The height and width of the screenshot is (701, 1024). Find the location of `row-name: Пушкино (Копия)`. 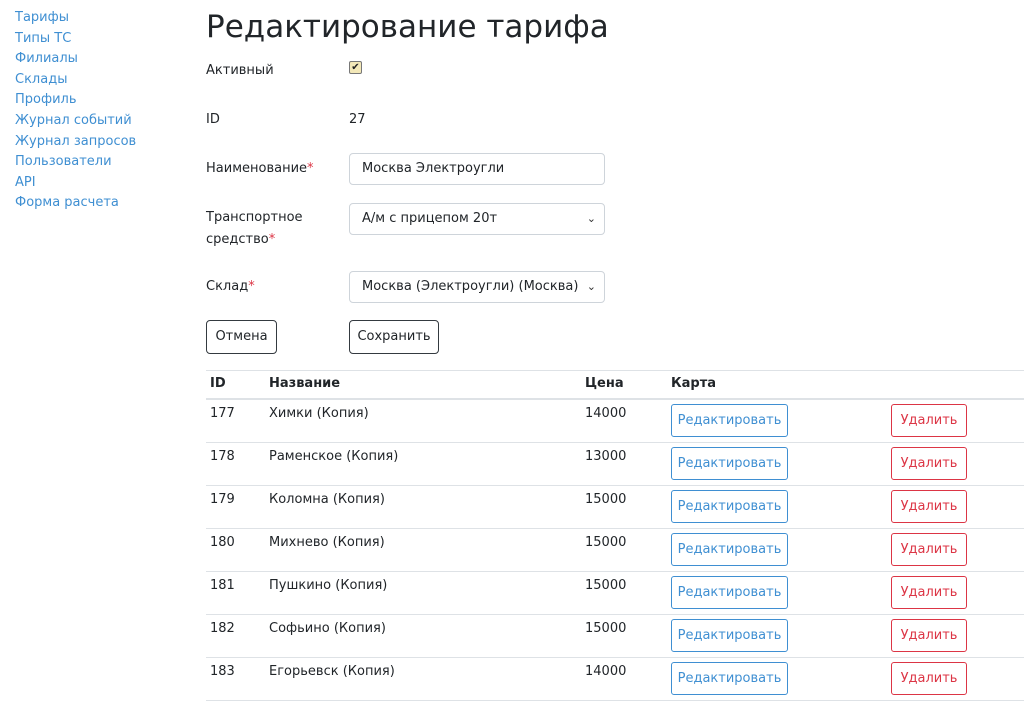

row-name: Пушкино (Копия) is located at coordinates (328, 585).